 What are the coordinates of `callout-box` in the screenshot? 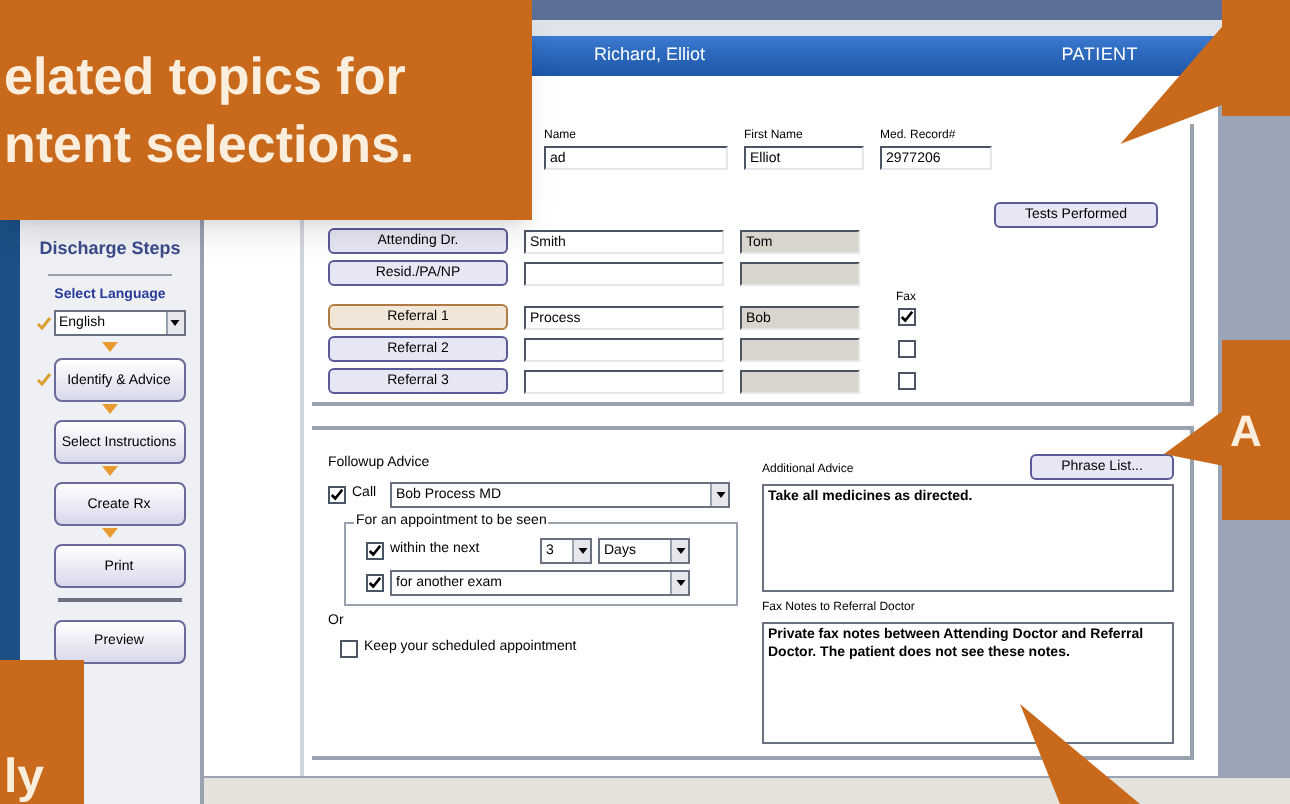 It's located at (1256, 58).